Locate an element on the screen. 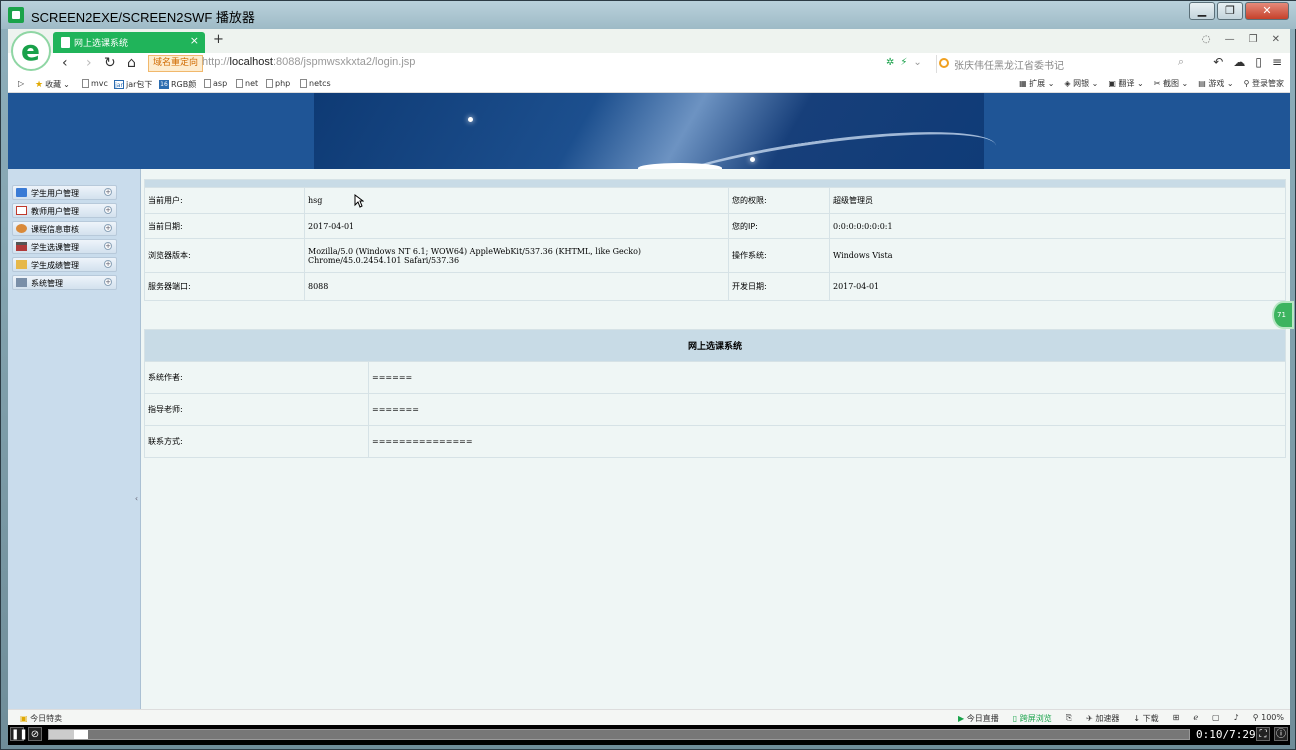  search-input: 张庆伟任黑龙江省委书记 is located at coordinates (1009, 64).